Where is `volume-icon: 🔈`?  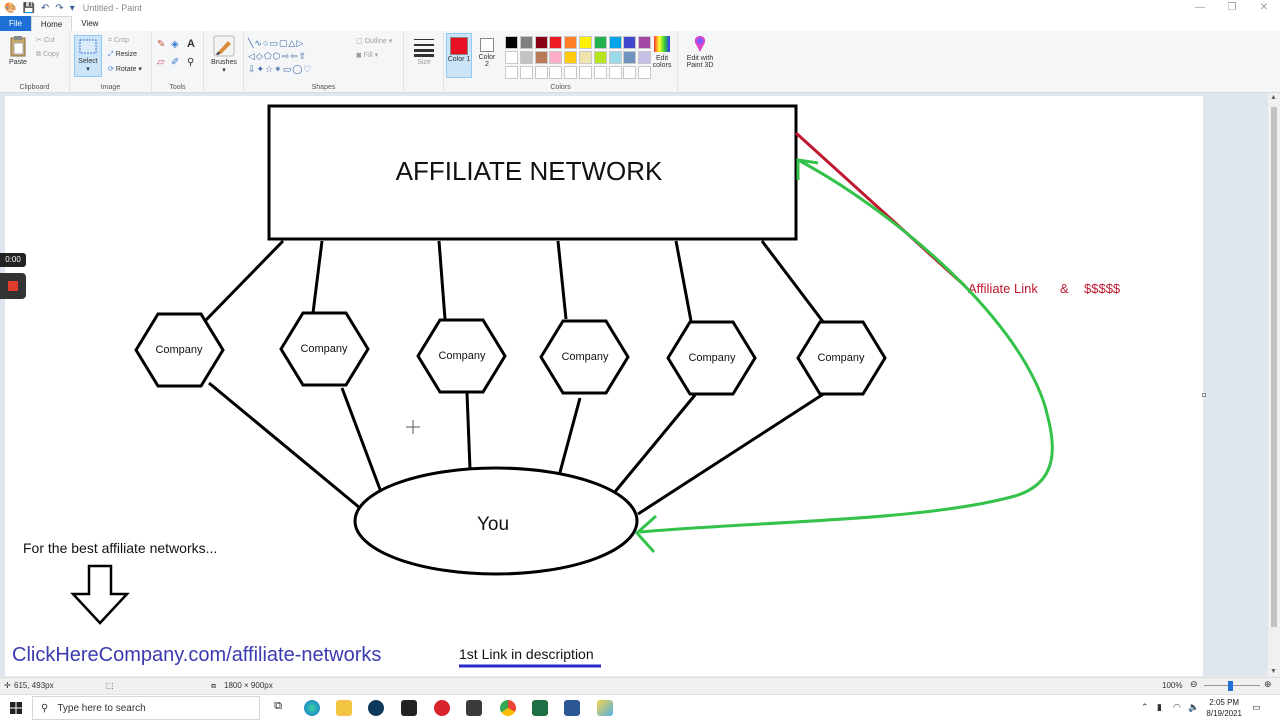
volume-icon: 🔈 is located at coordinates (1193, 707).